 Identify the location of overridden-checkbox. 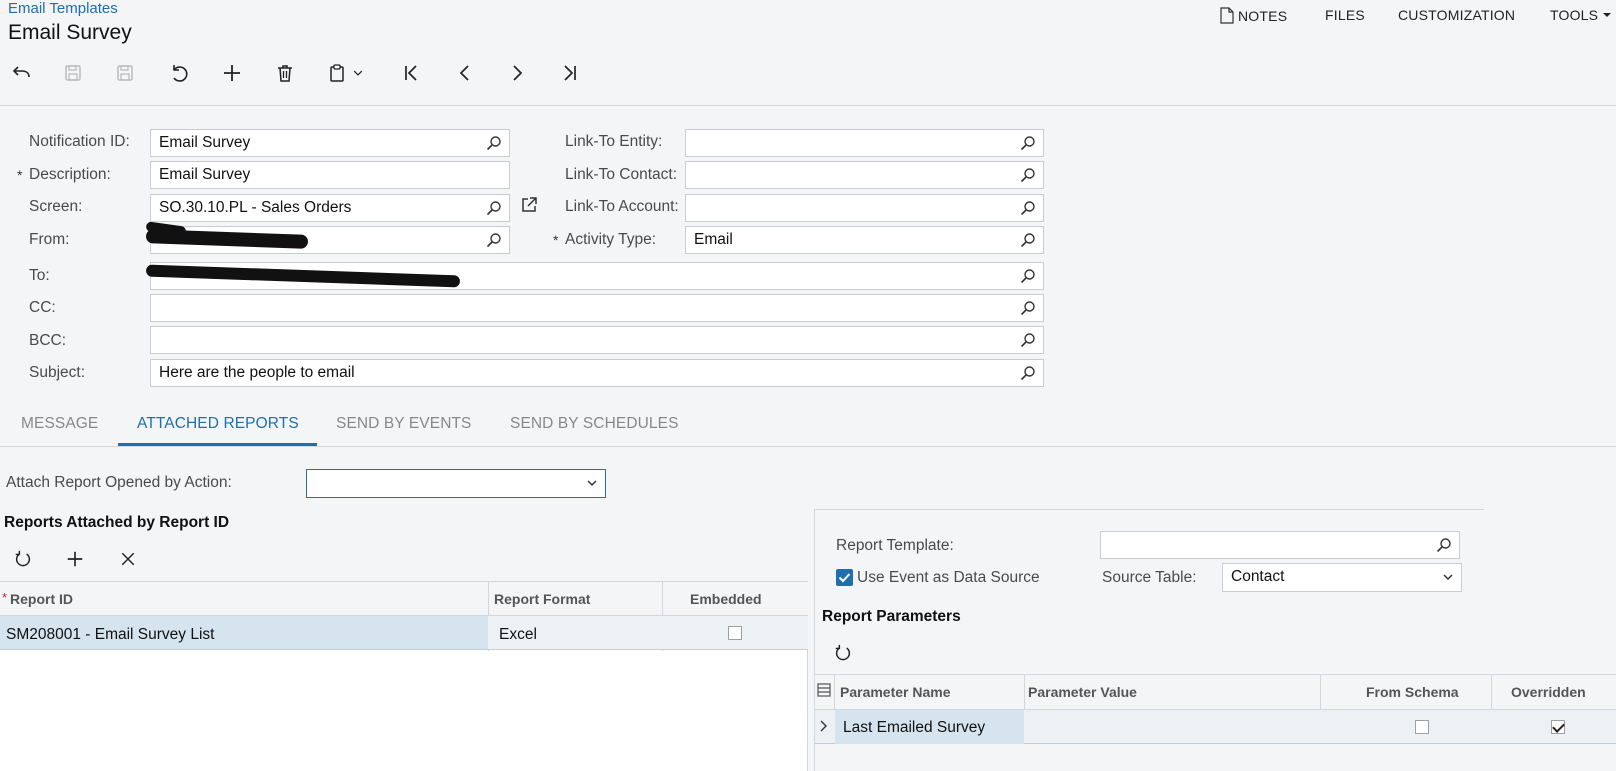
(1558, 727).